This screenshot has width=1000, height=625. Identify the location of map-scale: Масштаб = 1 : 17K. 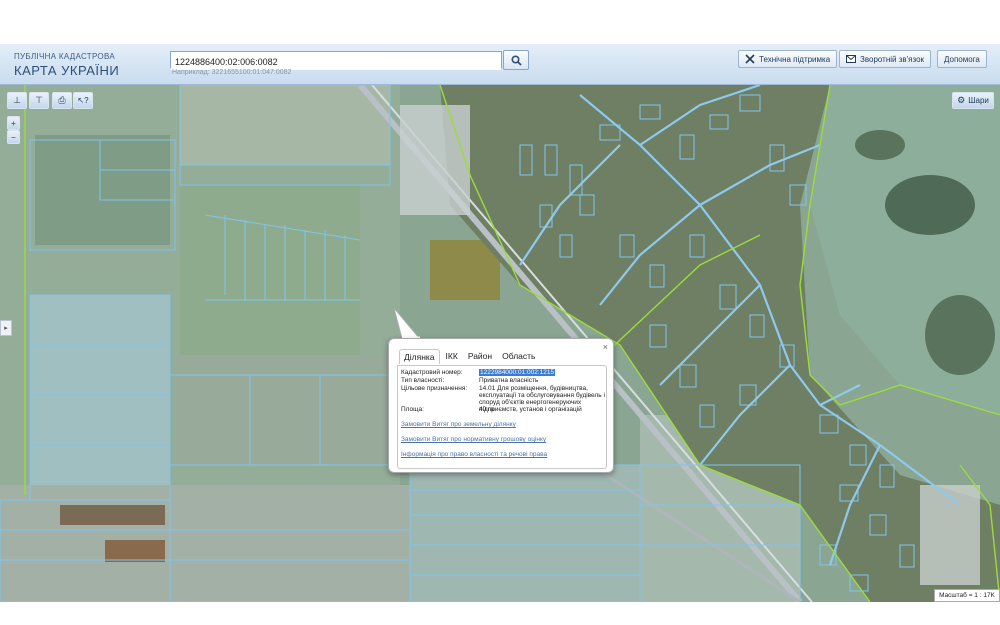
(967, 595).